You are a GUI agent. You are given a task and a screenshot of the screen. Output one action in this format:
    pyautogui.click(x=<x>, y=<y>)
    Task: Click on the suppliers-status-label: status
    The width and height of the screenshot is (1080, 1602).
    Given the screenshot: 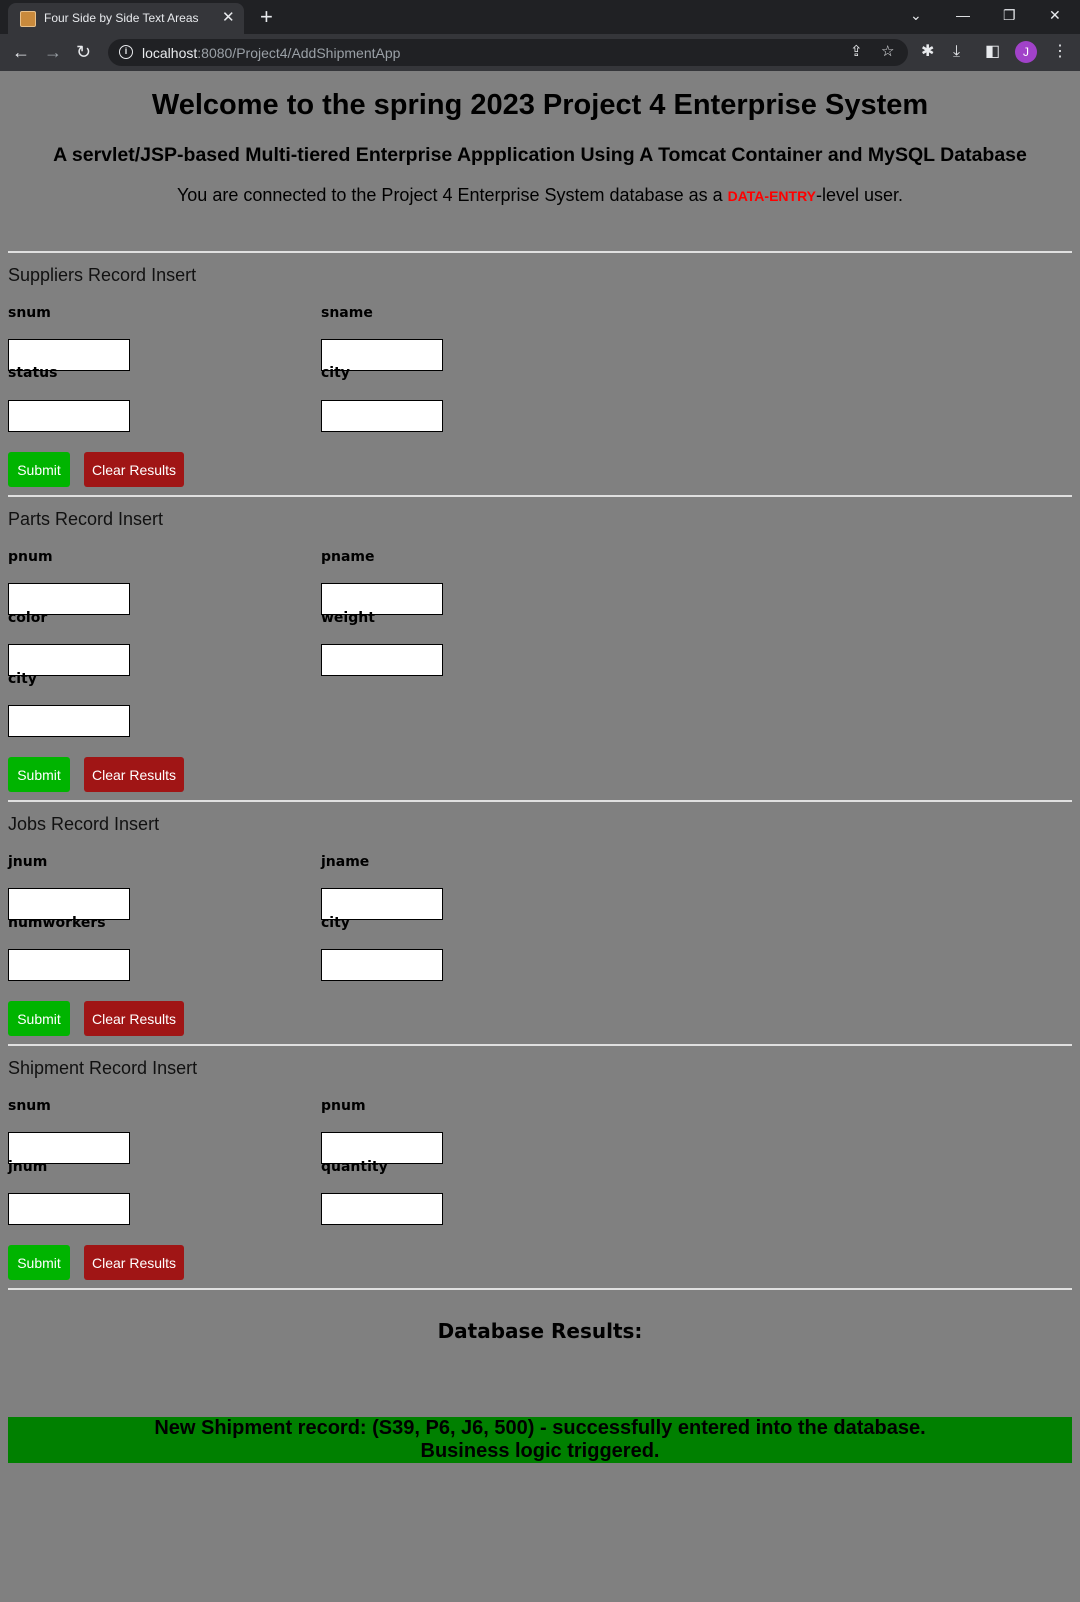 What is the action you would take?
    pyautogui.click(x=33, y=373)
    